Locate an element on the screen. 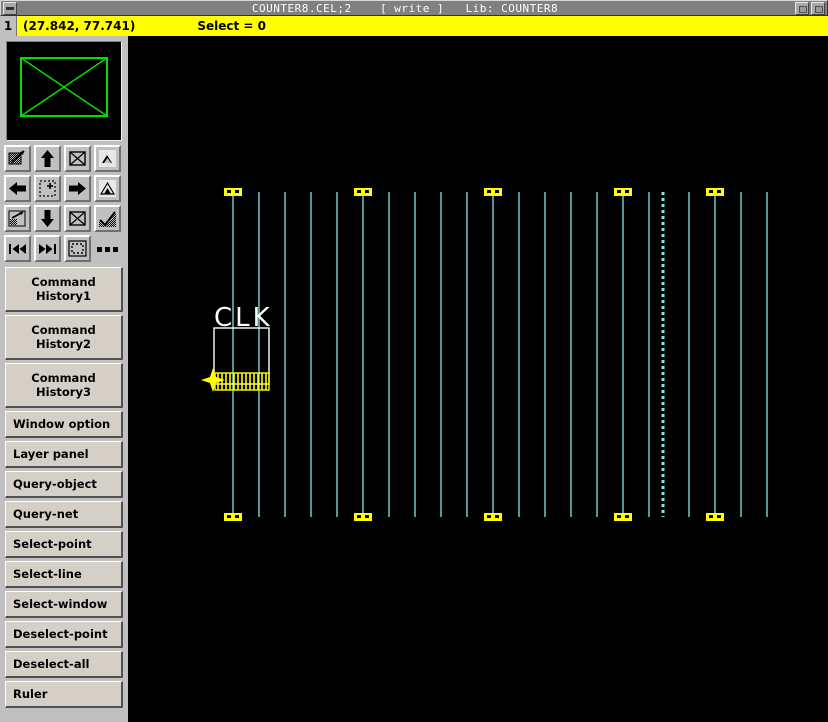 This screenshot has width=828, height=722. pan-down-icon is located at coordinates (47, 218).